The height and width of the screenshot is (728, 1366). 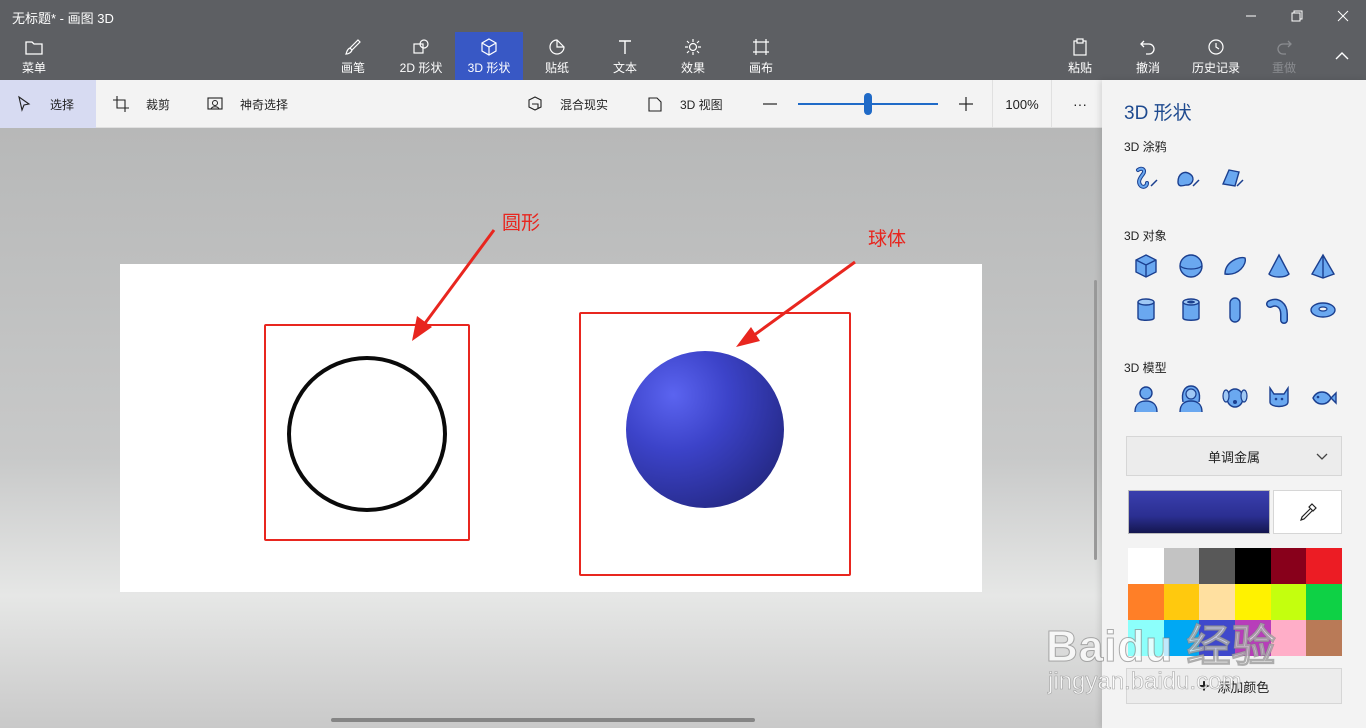 I want to click on crop-button: 裁剪, so click(x=152, y=104).